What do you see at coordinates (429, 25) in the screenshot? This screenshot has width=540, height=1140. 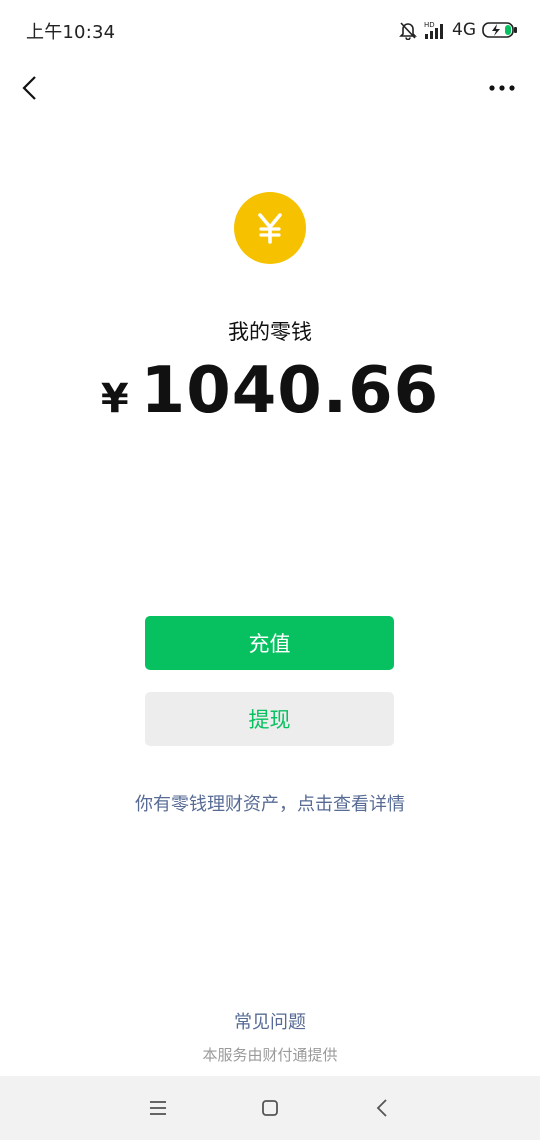 I see `svg-text: HD` at bounding box center [429, 25].